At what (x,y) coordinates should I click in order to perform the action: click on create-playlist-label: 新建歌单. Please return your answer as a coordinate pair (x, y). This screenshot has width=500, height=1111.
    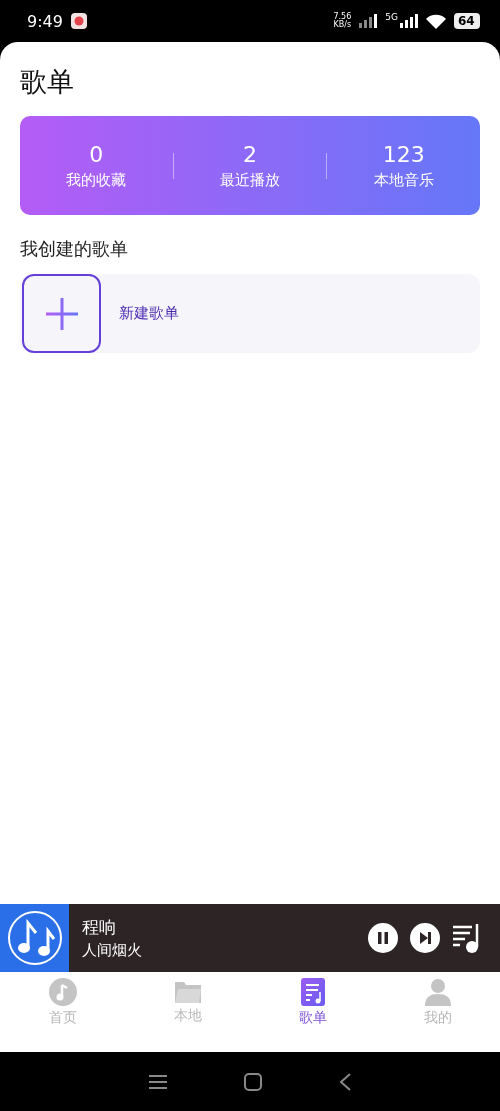
    Looking at the image, I should click on (149, 313).